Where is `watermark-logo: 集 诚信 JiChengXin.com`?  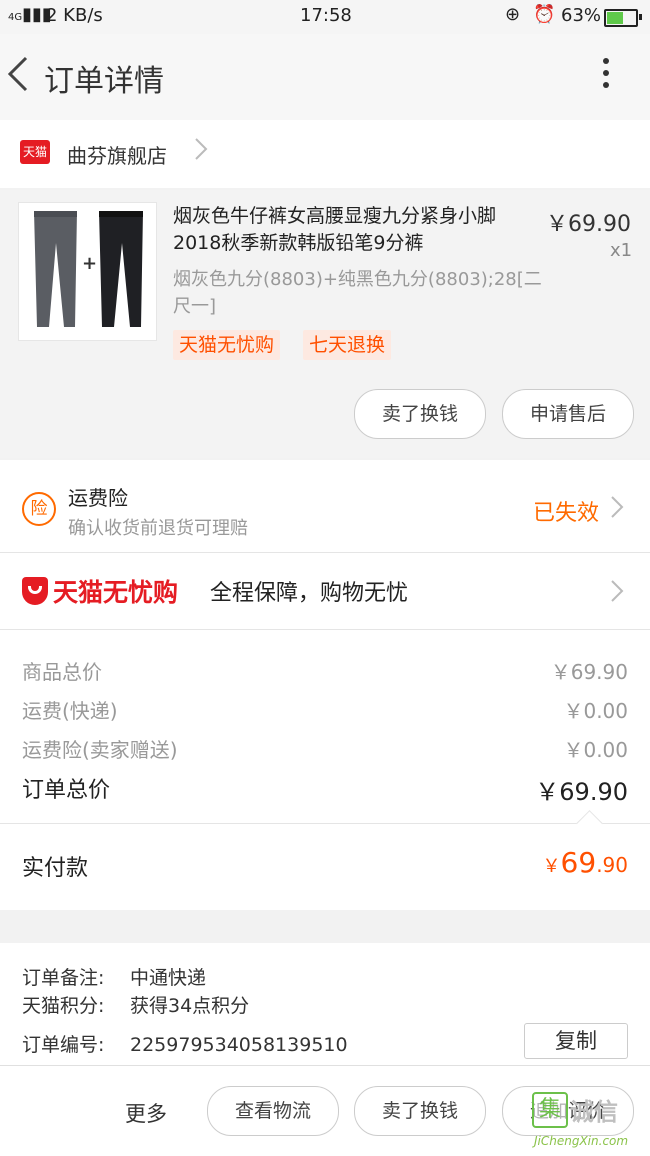 watermark-logo: 集 诚信 JiChengXin.com is located at coordinates (591, 1123).